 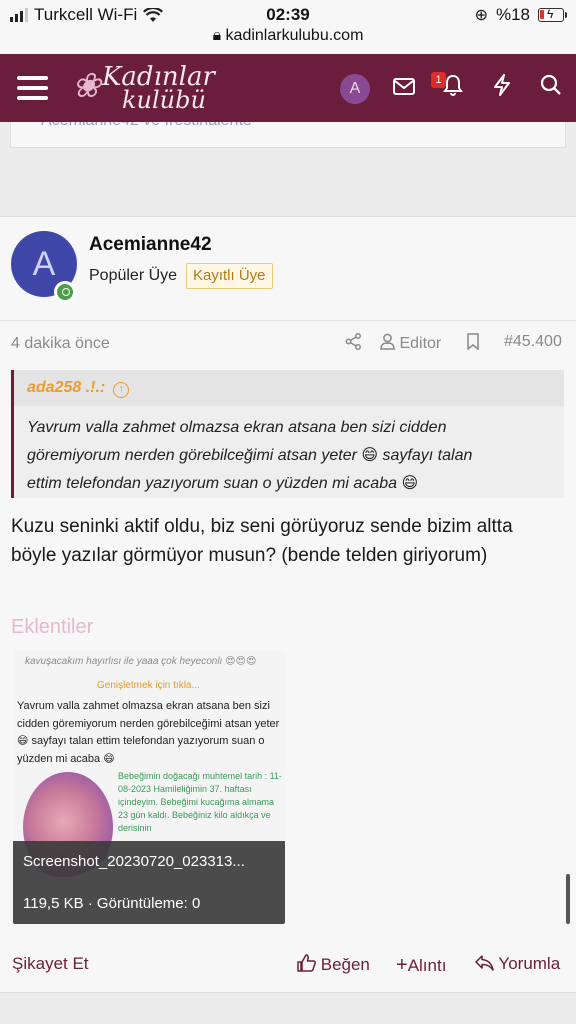 What do you see at coordinates (52, 627) in the screenshot?
I see `attachments-title: Eklentiler` at bounding box center [52, 627].